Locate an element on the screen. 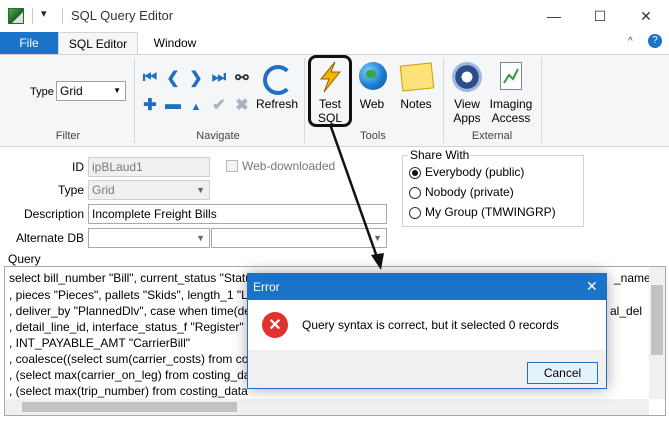 The width and height of the screenshot is (669, 421). group-label-filter: Filter is located at coordinates (68, 136).